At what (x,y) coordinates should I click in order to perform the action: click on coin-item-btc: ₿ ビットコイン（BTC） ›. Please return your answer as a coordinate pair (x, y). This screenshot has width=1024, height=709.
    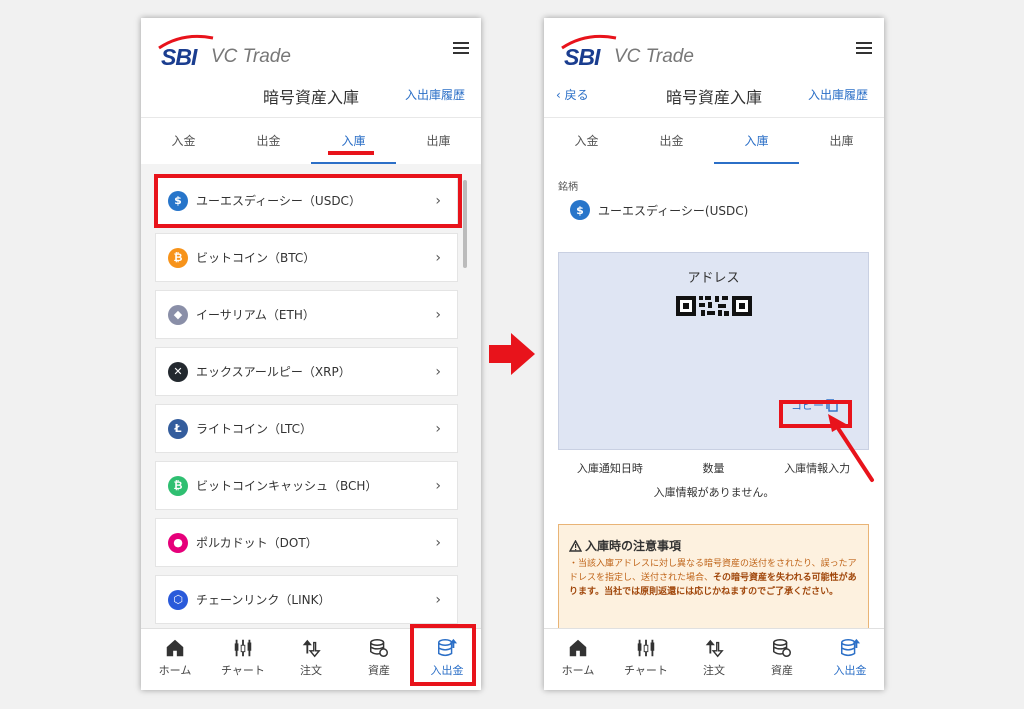
    Looking at the image, I should click on (306, 257).